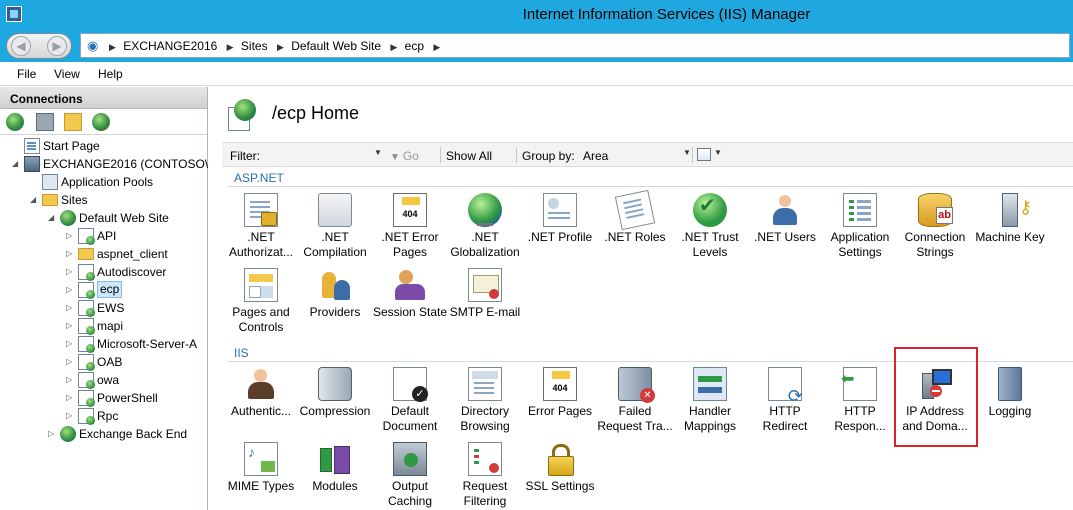 The width and height of the screenshot is (1073, 510). What do you see at coordinates (935, 210) in the screenshot?
I see `connection-strings-icon` at bounding box center [935, 210].